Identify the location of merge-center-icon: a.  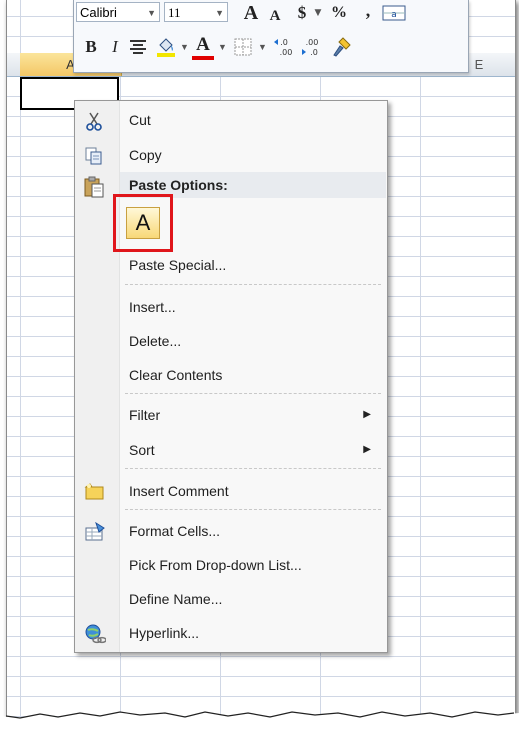
(394, 13).